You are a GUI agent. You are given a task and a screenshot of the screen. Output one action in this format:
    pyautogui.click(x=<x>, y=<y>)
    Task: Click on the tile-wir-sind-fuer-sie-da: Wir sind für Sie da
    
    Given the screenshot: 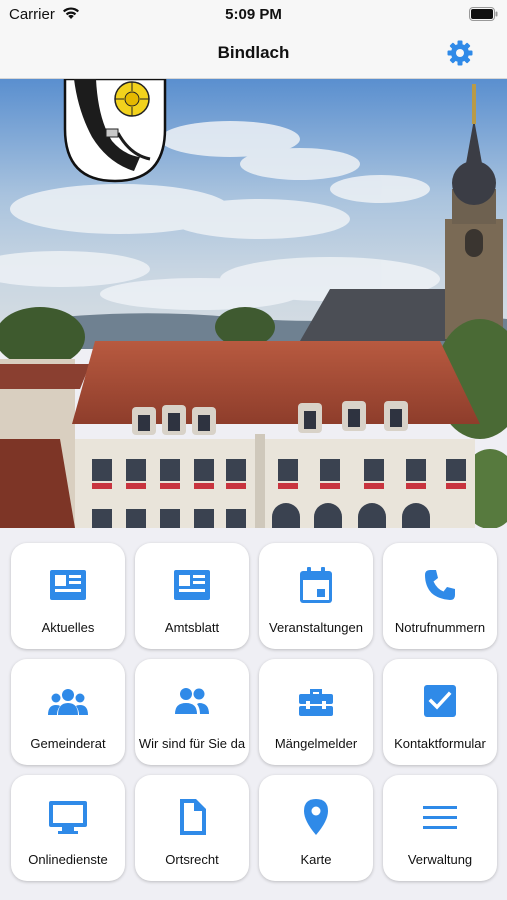 What is the action you would take?
    pyautogui.click(x=192, y=712)
    